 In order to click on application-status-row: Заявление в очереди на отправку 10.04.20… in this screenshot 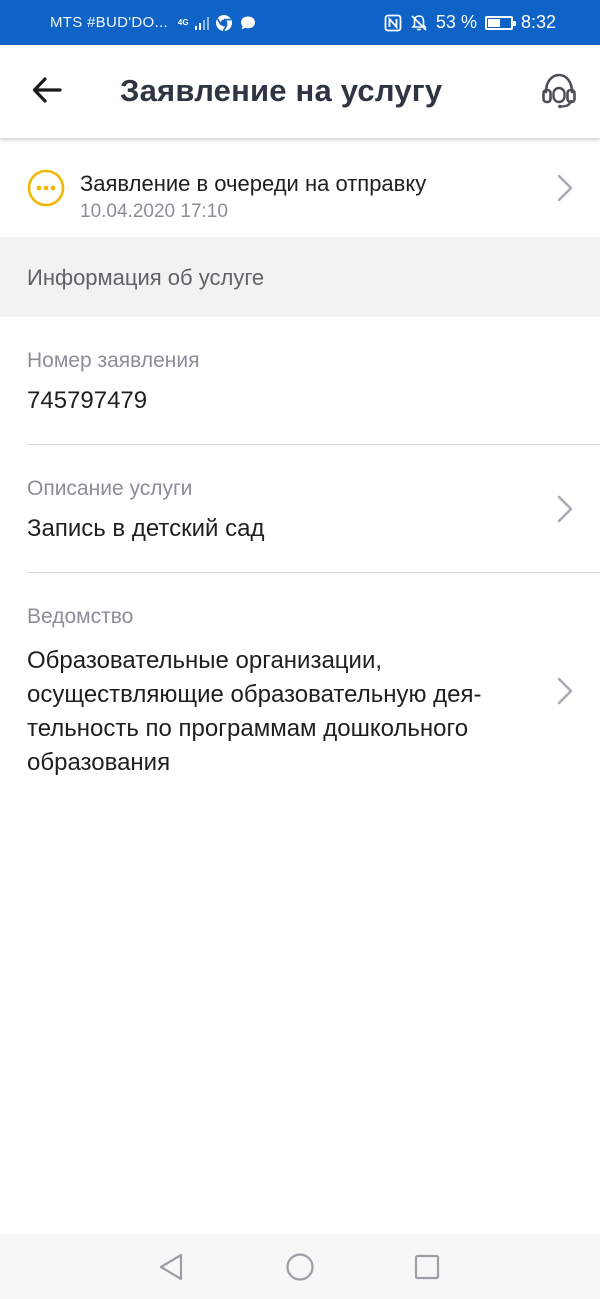, I will do `click(300, 188)`.